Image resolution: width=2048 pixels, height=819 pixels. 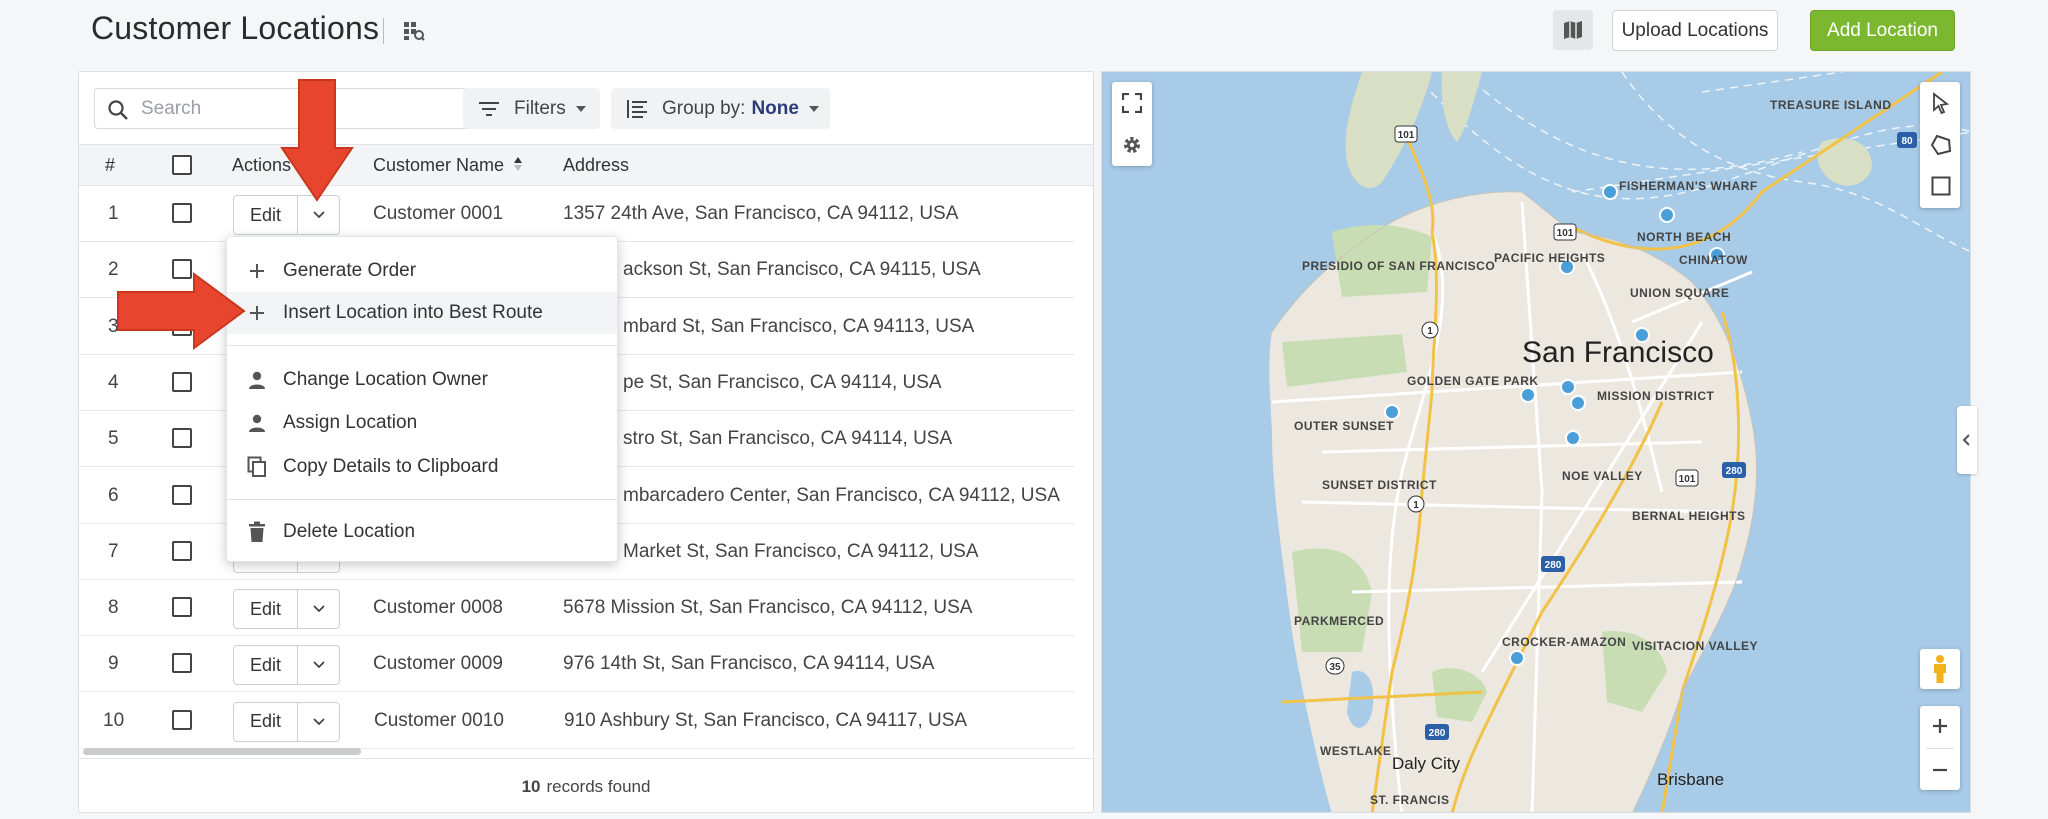 I want to click on column-header-customer-name: Customer Name, so click(x=448, y=165).